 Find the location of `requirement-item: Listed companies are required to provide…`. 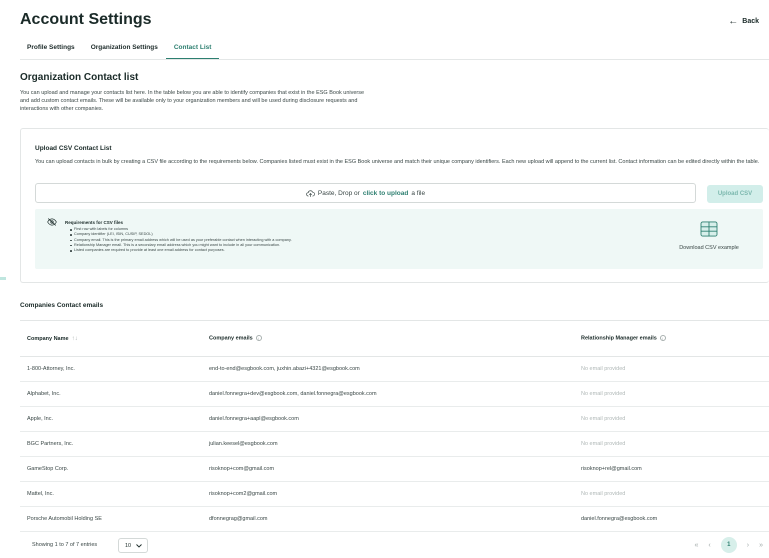

requirement-item: Listed companies are required to provide… is located at coordinates (181, 250).